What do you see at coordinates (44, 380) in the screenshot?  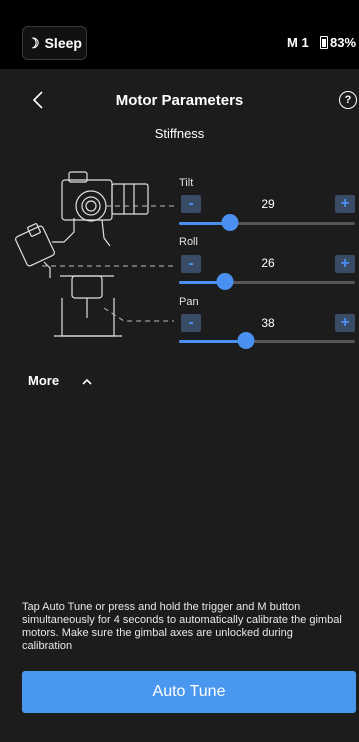 I see `more-label: More` at bounding box center [44, 380].